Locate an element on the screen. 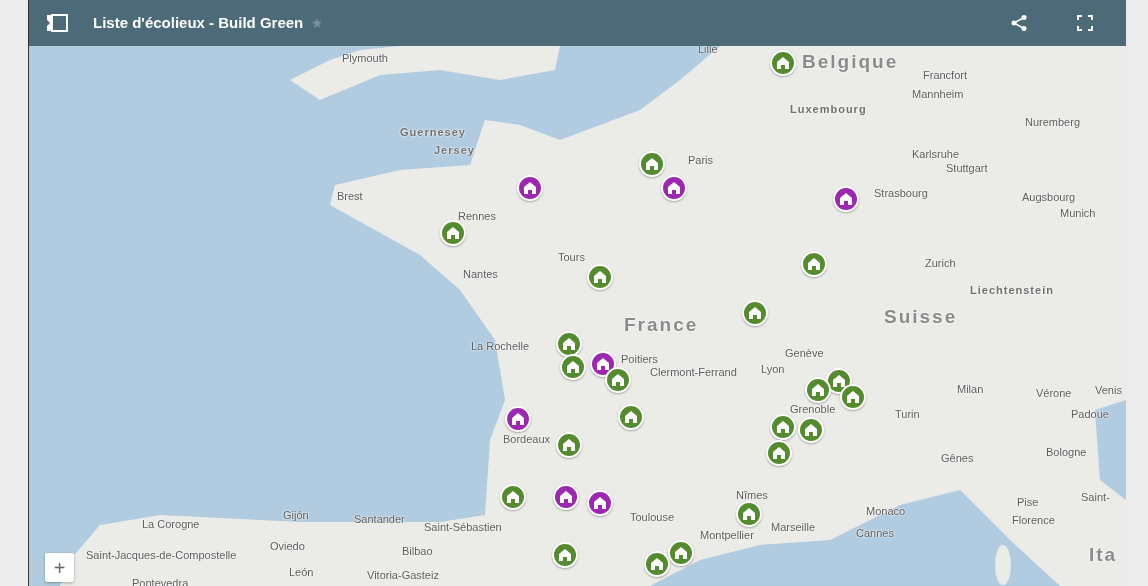  map-title: Liste d'écolieux - Build Green is located at coordinates (198, 22).